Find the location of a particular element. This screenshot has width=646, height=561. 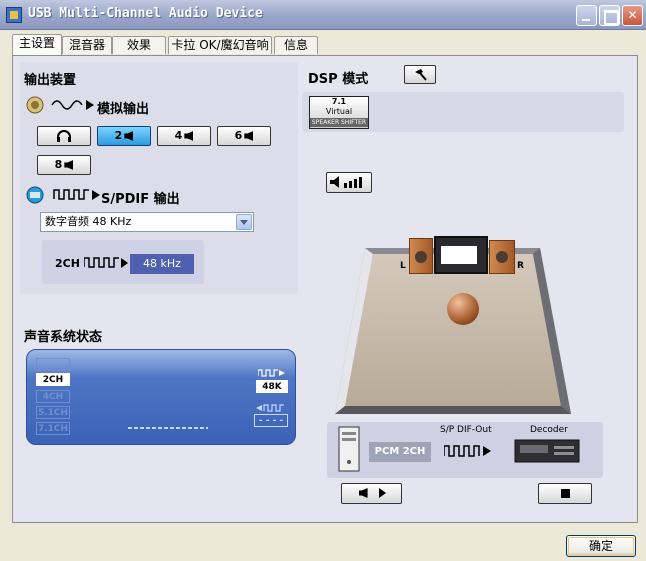

app-icon is located at coordinates (14, 15).